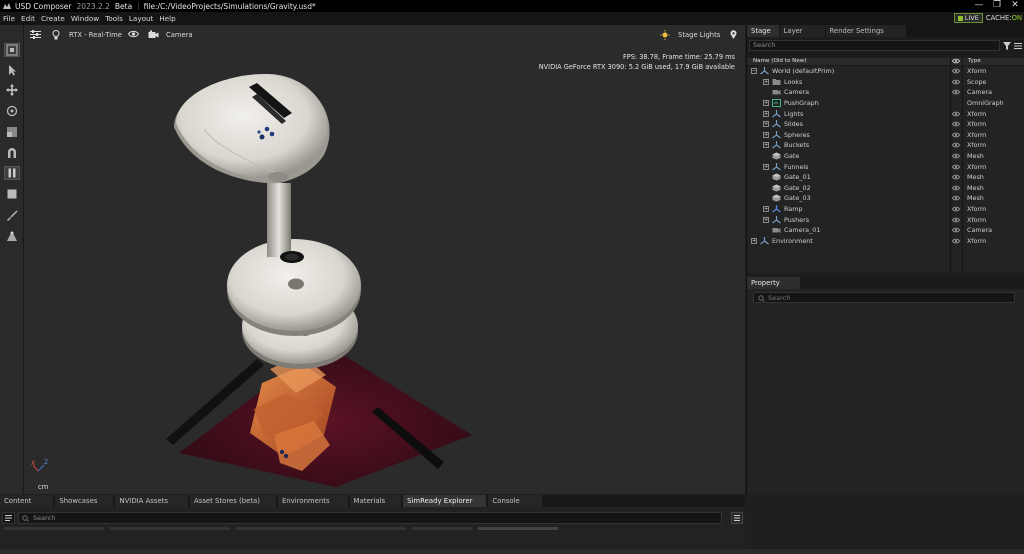 The width and height of the screenshot is (1024, 554). What do you see at coordinates (12, 194) in the screenshot?
I see `stop-tool` at bounding box center [12, 194].